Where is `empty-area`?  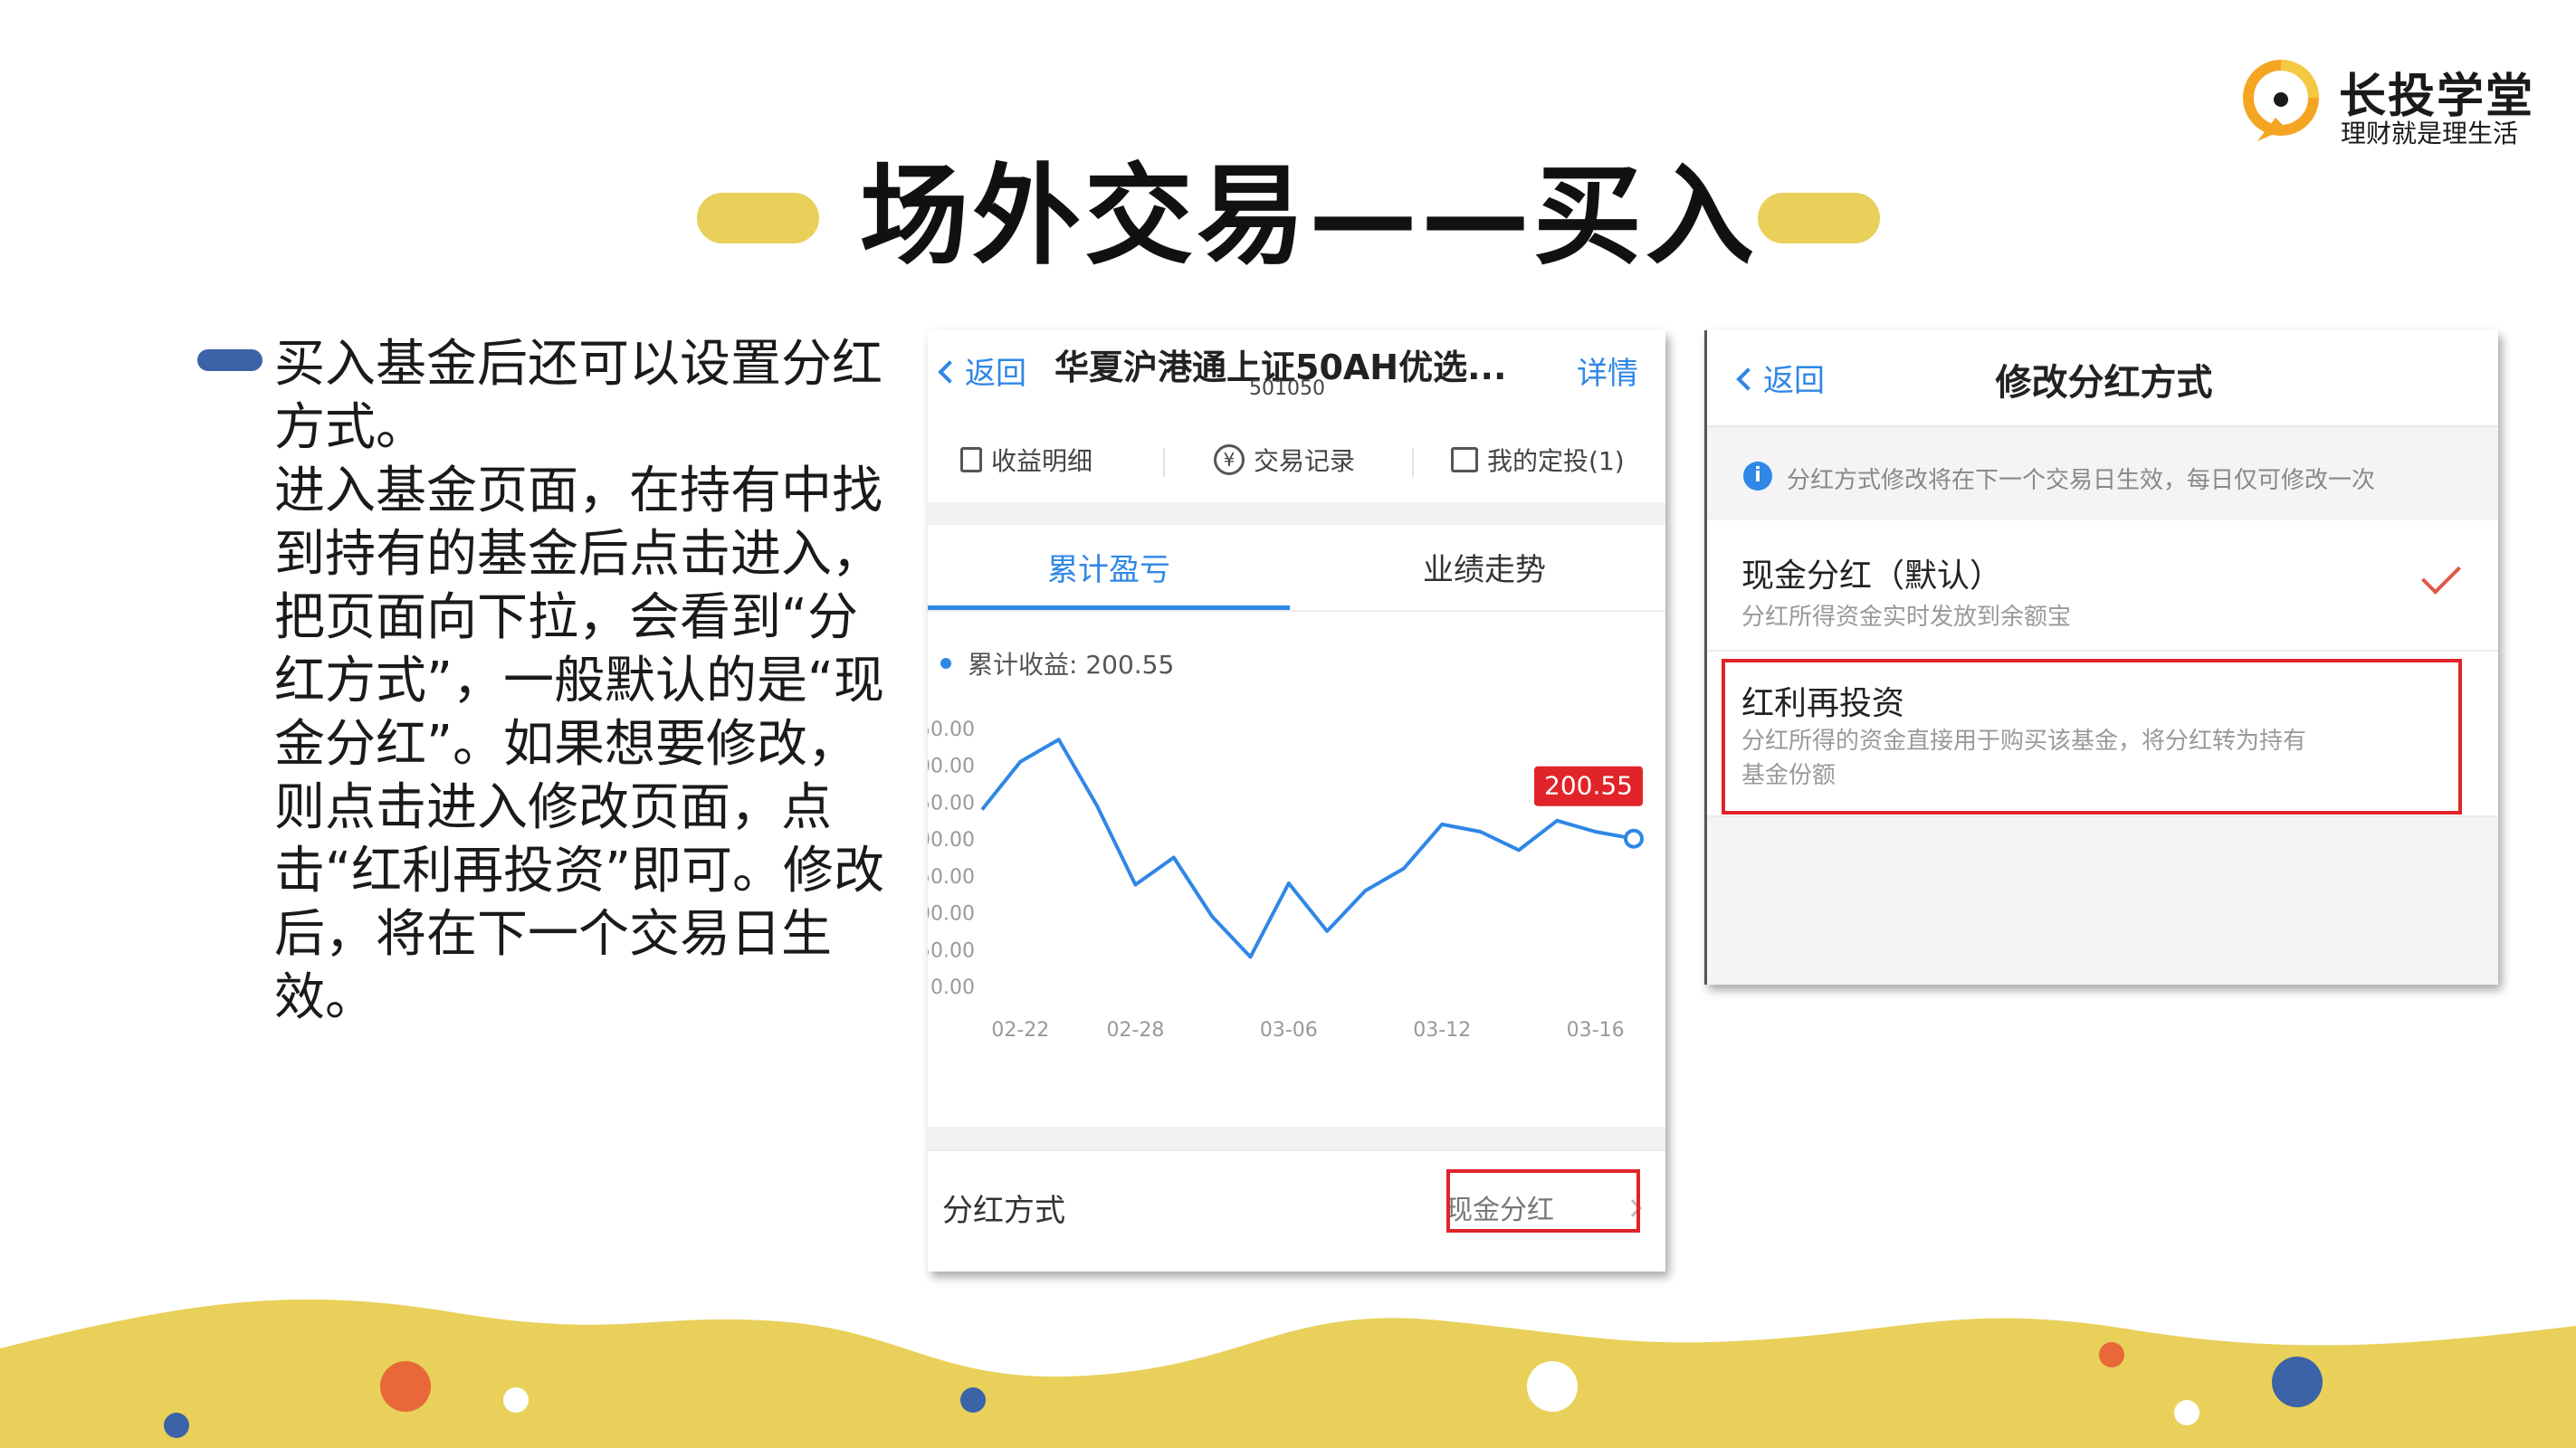 empty-area is located at coordinates (2102, 901).